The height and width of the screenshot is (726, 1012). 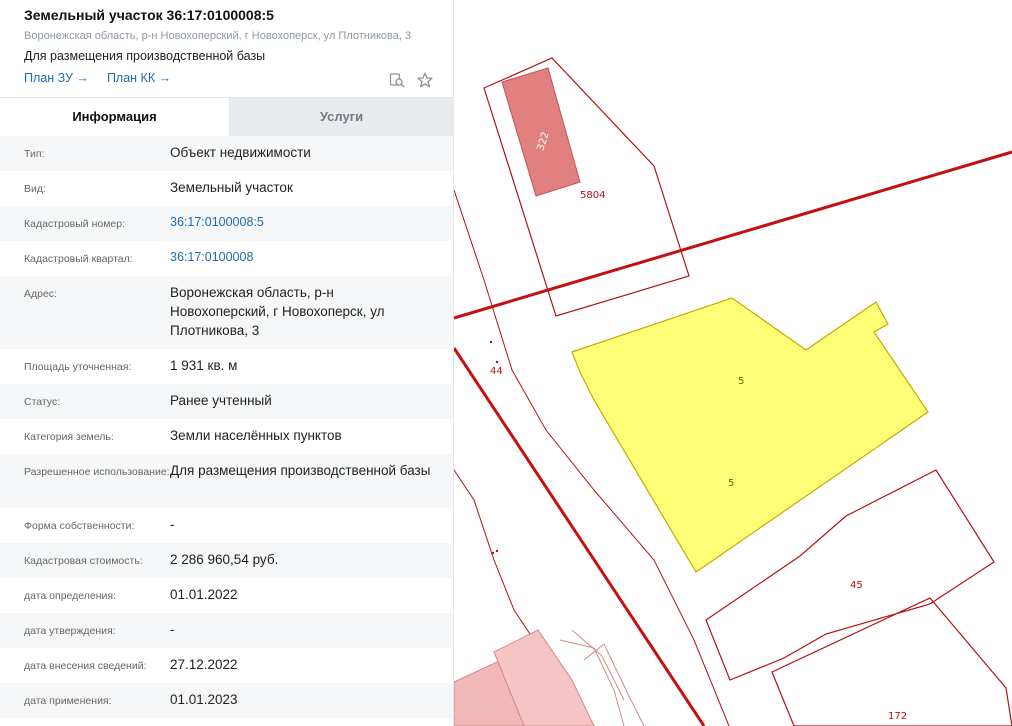 I want to click on detail-value: Земельный участок, so click(x=231, y=187).